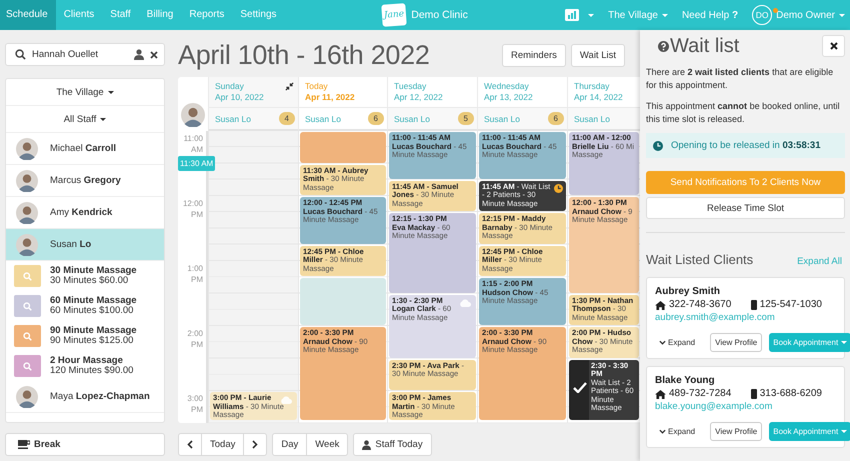 This screenshot has height=461, width=850. I want to click on staff-row: Michael Carroll, so click(85, 149).